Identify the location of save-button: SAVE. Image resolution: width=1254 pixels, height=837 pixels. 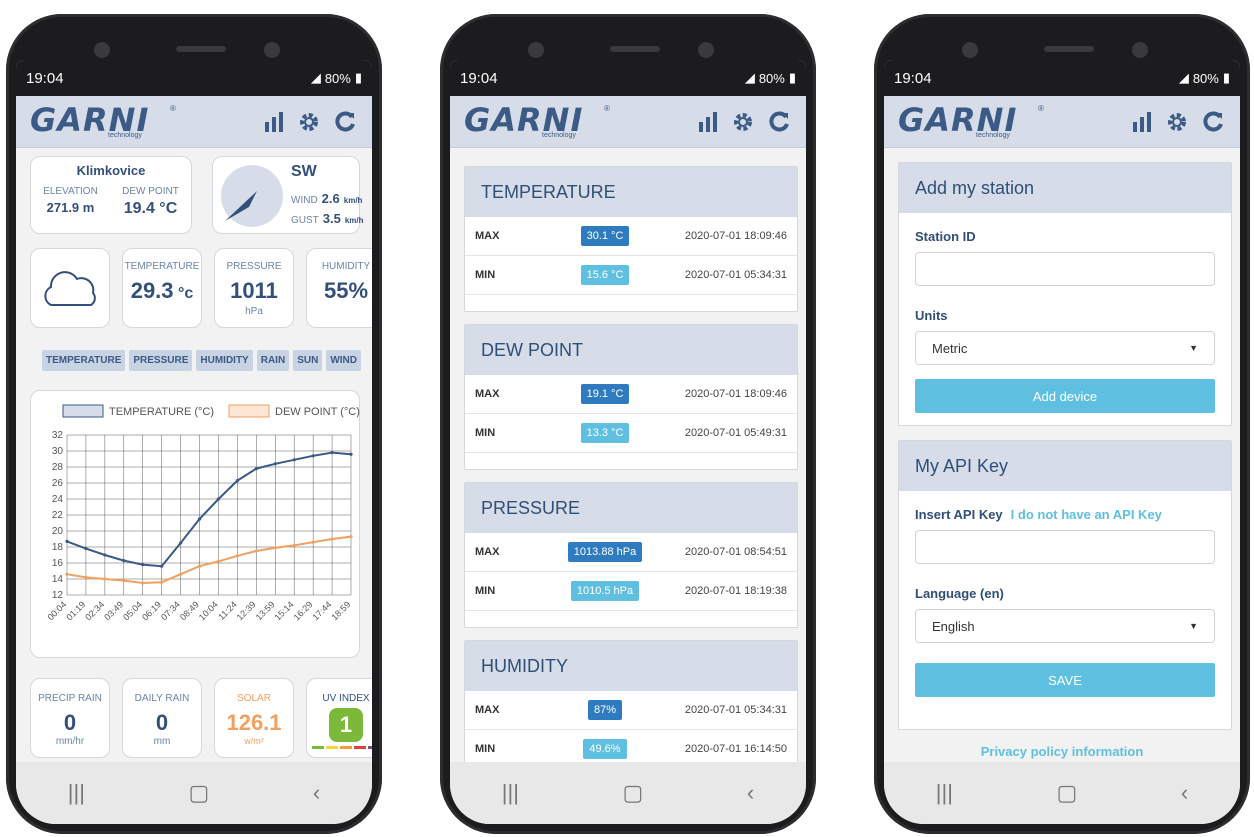
(1065, 680).